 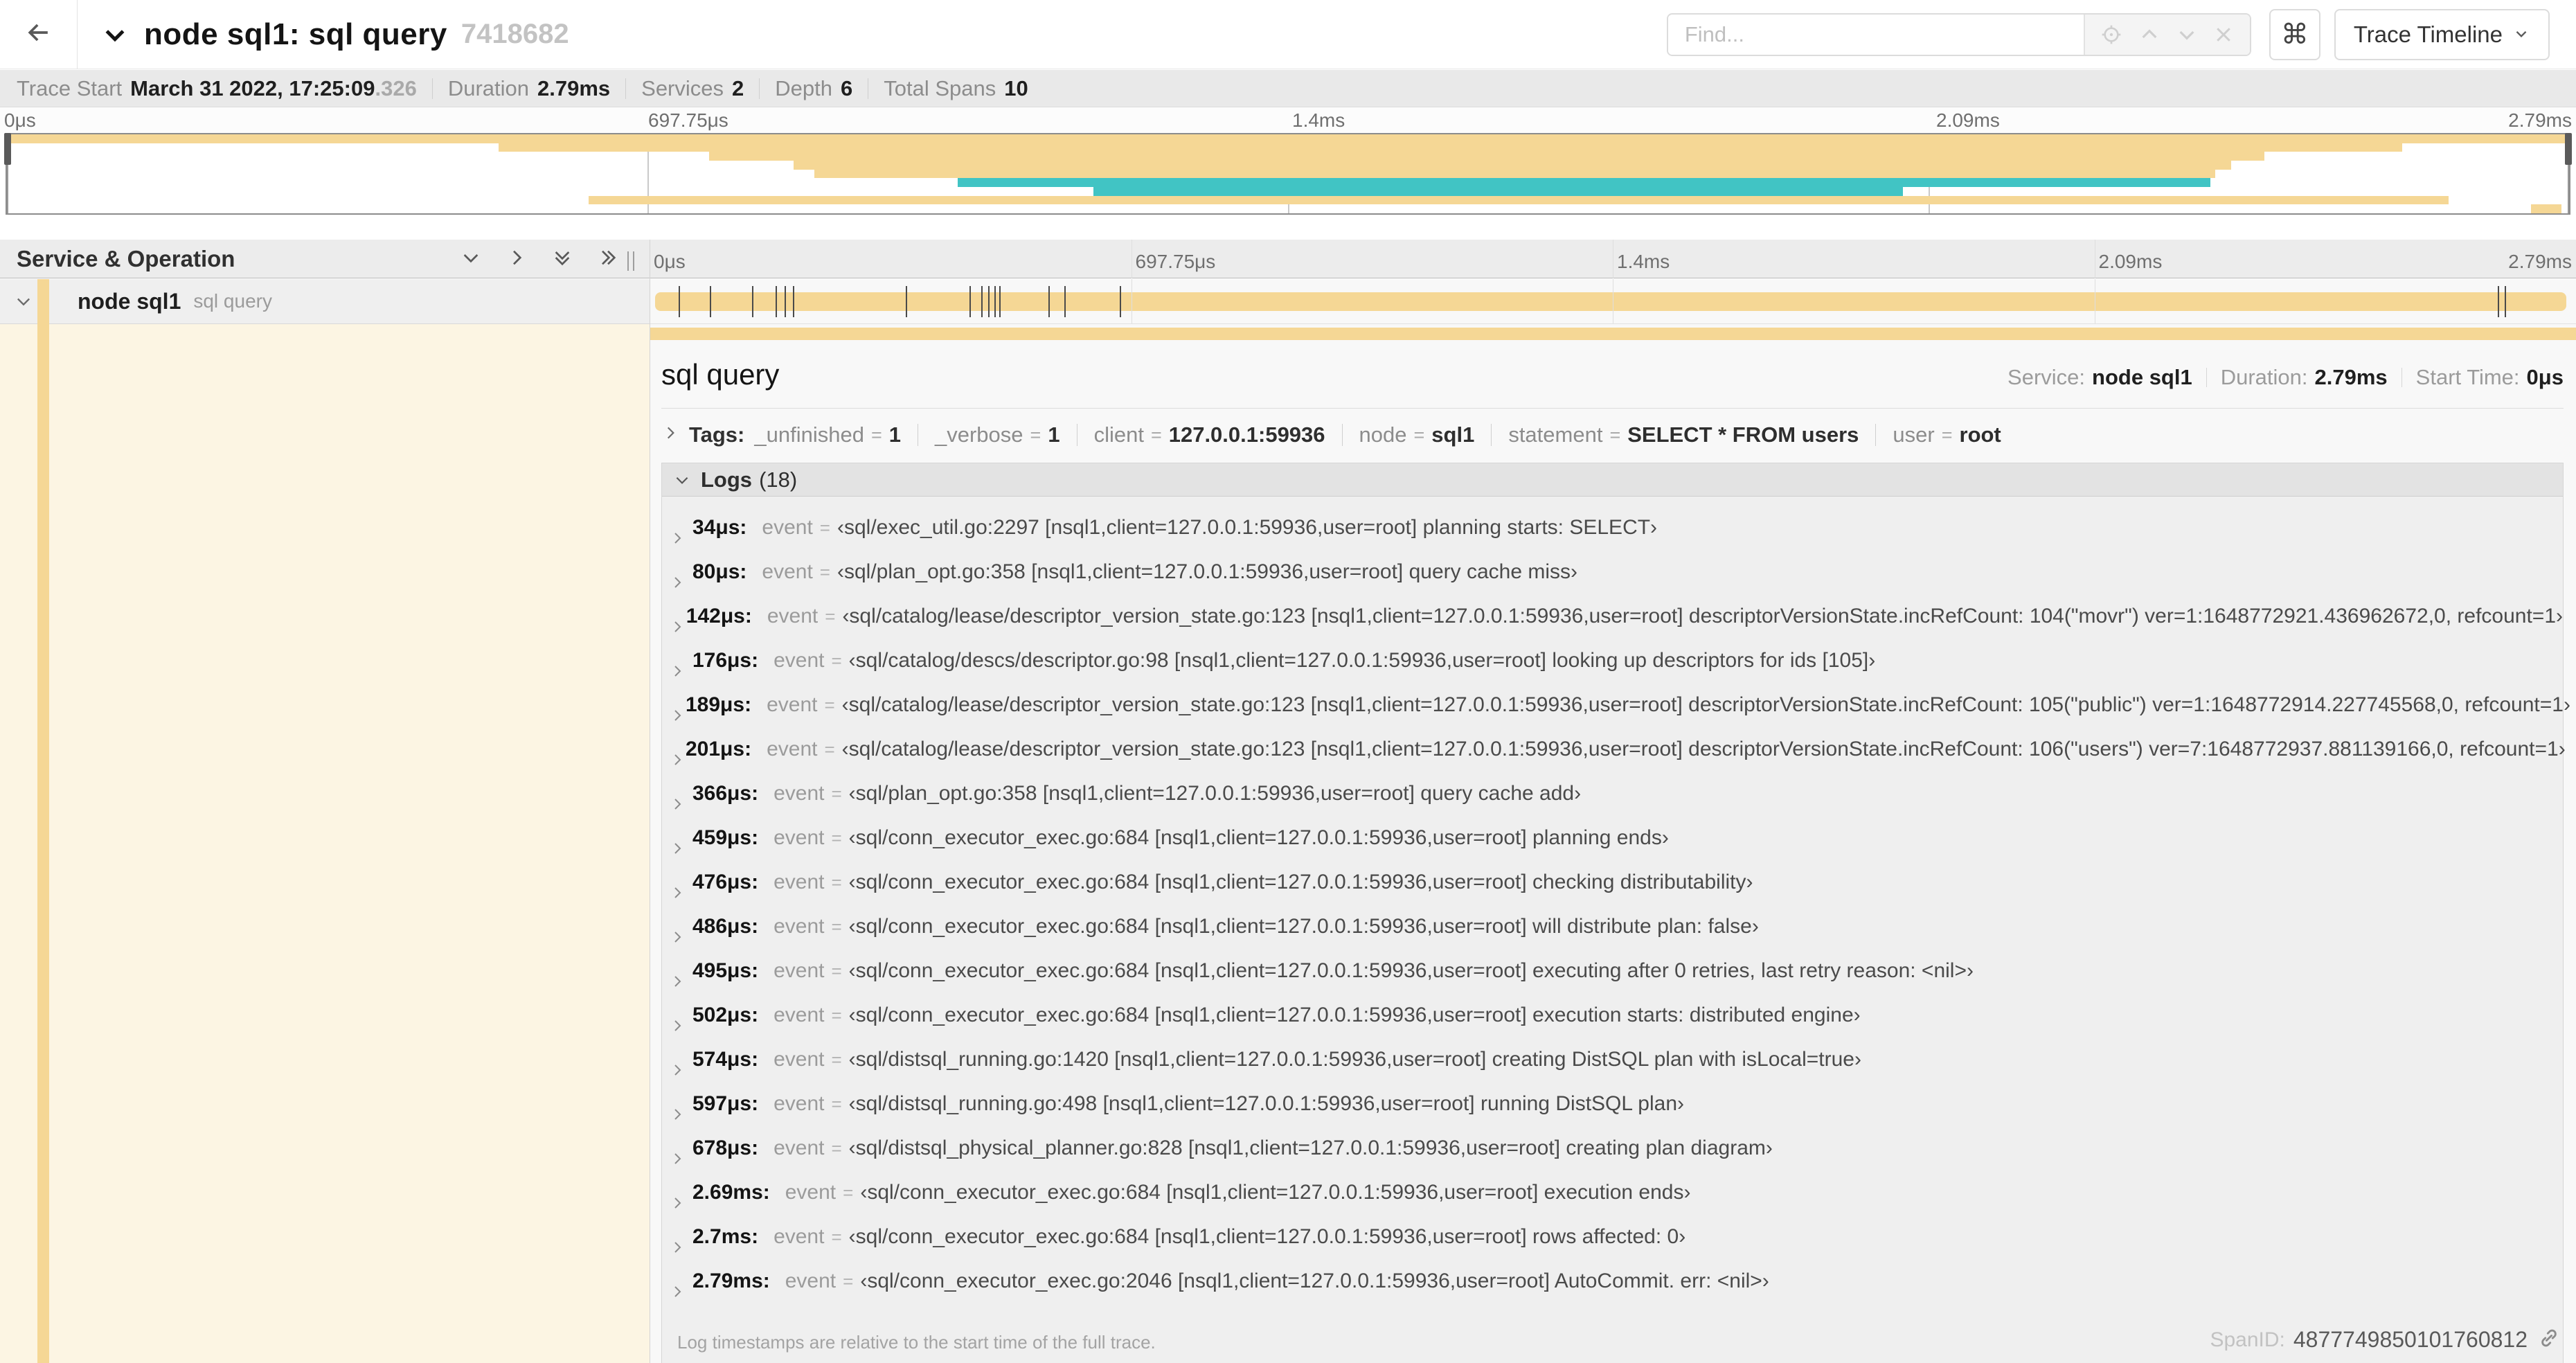 What do you see at coordinates (803, 87) in the screenshot?
I see `trace-info-label: Depth` at bounding box center [803, 87].